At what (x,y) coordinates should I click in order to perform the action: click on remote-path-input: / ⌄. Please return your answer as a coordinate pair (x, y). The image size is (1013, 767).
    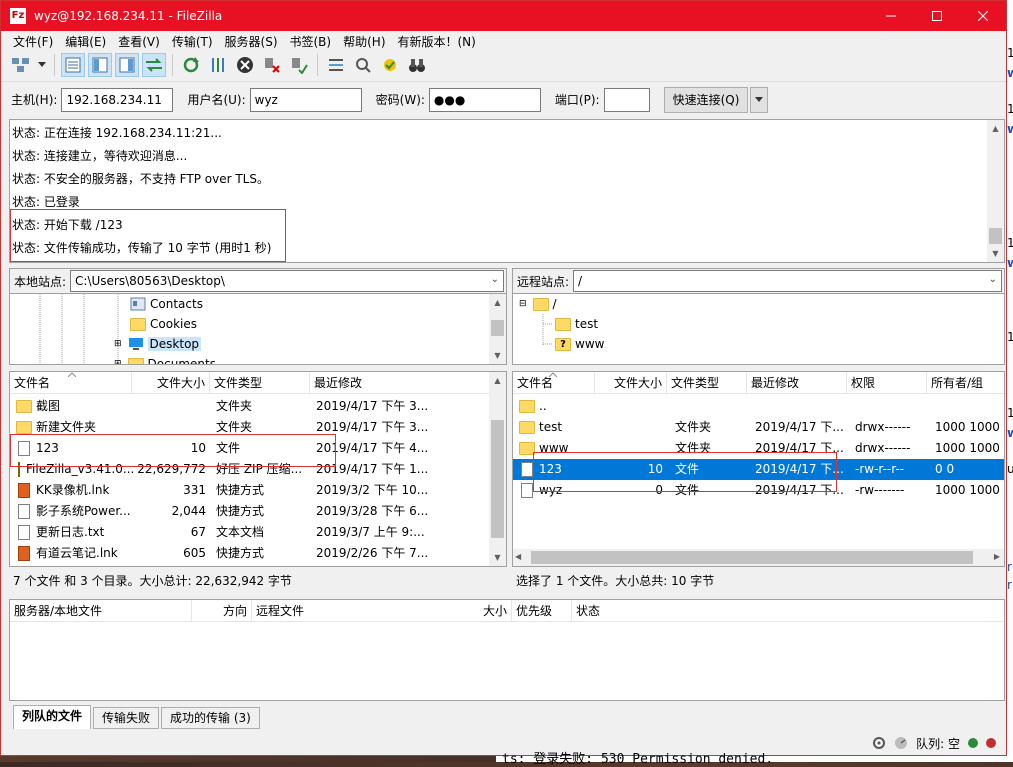
    Looking at the image, I should click on (787, 281).